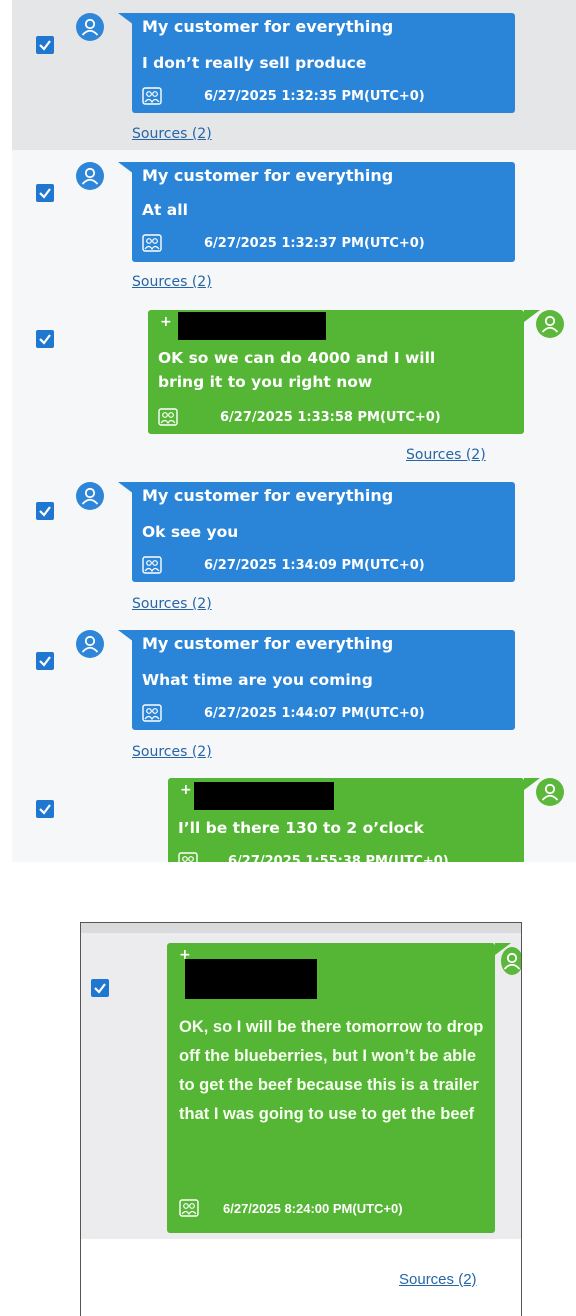 The height and width of the screenshot is (1316, 576). I want to click on message-text: I don’t really sell produce, so click(254, 63).